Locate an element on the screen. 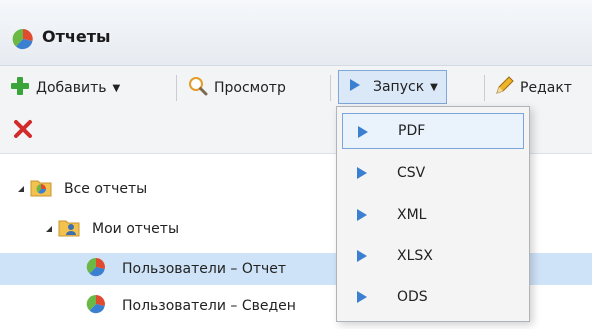 This screenshot has width=592, height=329. menu-item-xlsx: XLSX is located at coordinates (433, 256).